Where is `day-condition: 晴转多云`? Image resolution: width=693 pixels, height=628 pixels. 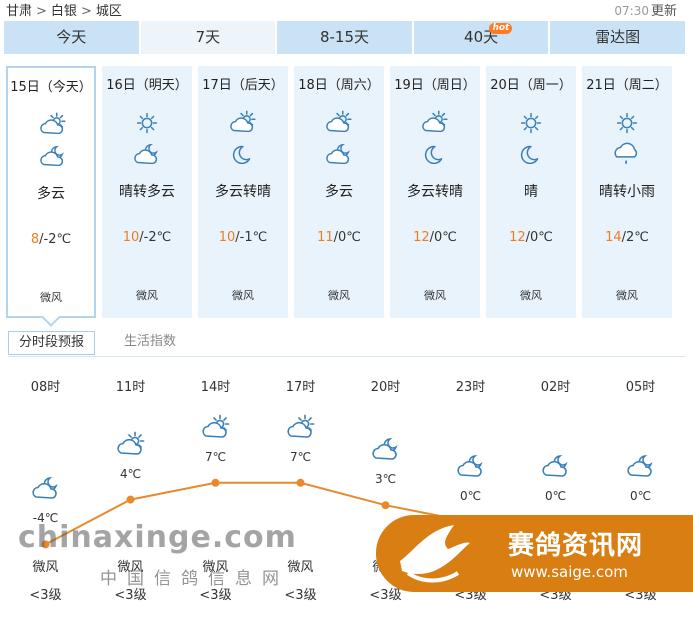
day-condition: 晴转多云 is located at coordinates (147, 192).